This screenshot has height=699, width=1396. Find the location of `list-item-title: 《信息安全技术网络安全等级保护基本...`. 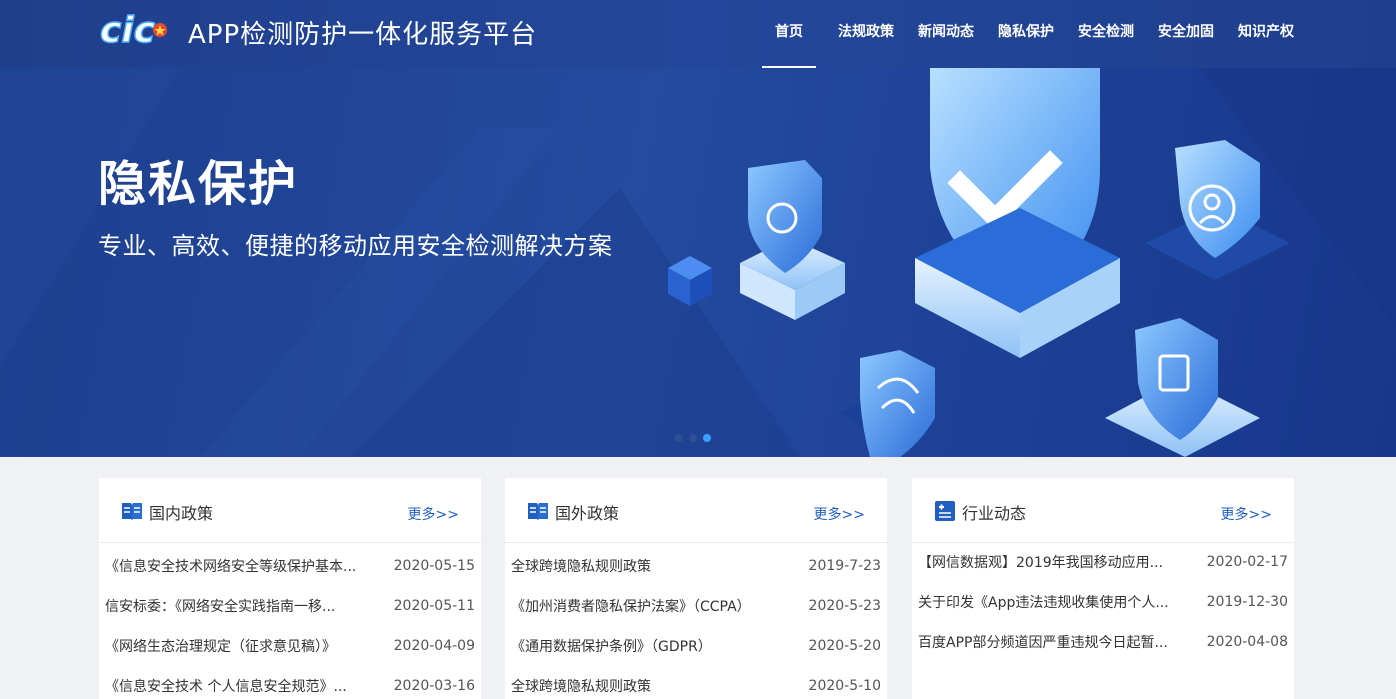

list-item-title: 《信息安全技术网络安全等级保护基本... is located at coordinates (237, 566).